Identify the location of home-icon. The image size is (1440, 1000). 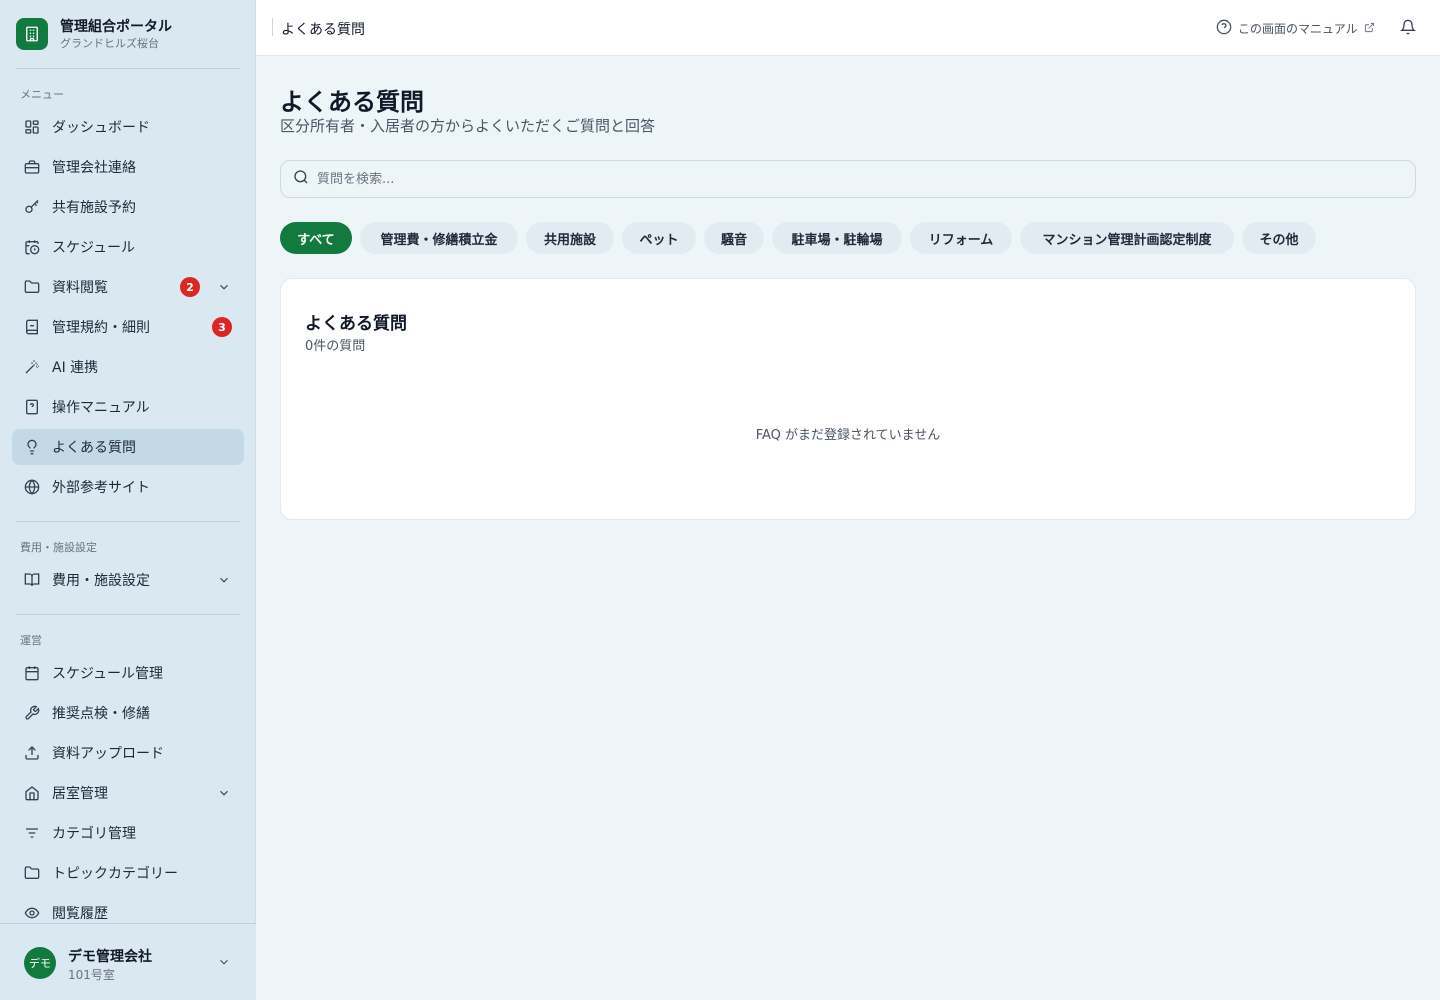
(32, 793).